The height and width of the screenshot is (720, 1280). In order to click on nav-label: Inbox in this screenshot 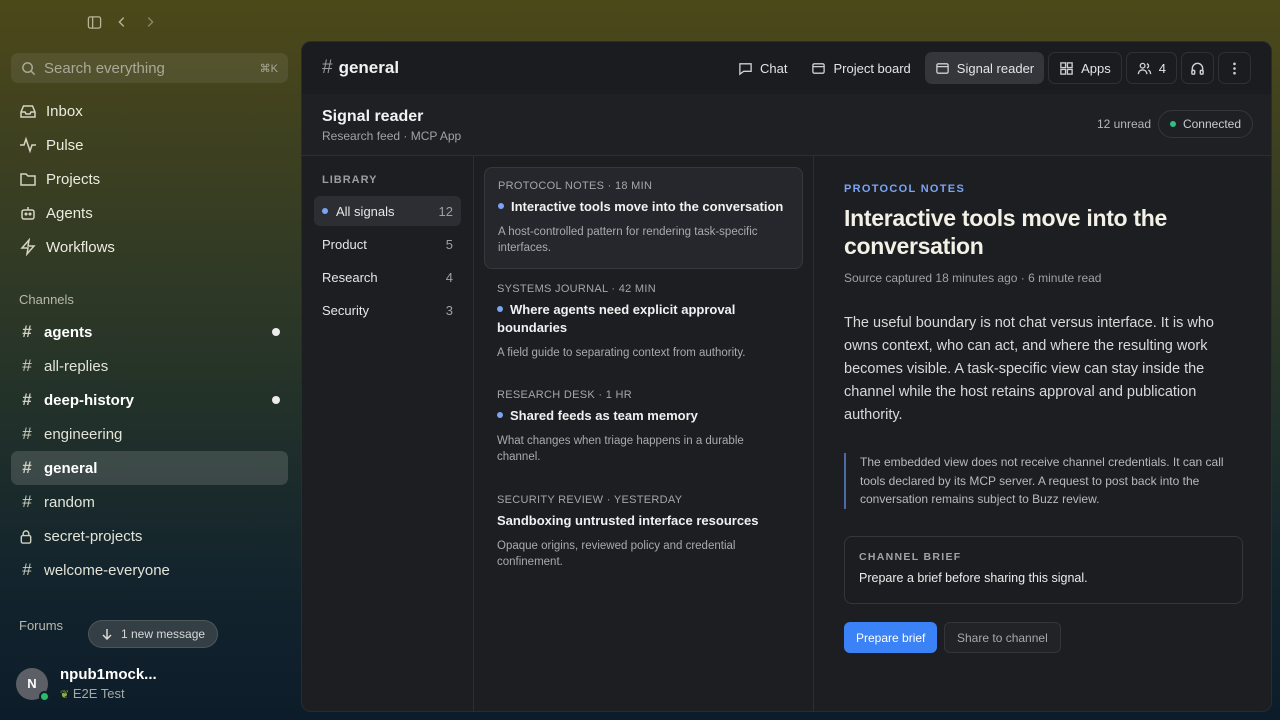, I will do `click(64, 111)`.